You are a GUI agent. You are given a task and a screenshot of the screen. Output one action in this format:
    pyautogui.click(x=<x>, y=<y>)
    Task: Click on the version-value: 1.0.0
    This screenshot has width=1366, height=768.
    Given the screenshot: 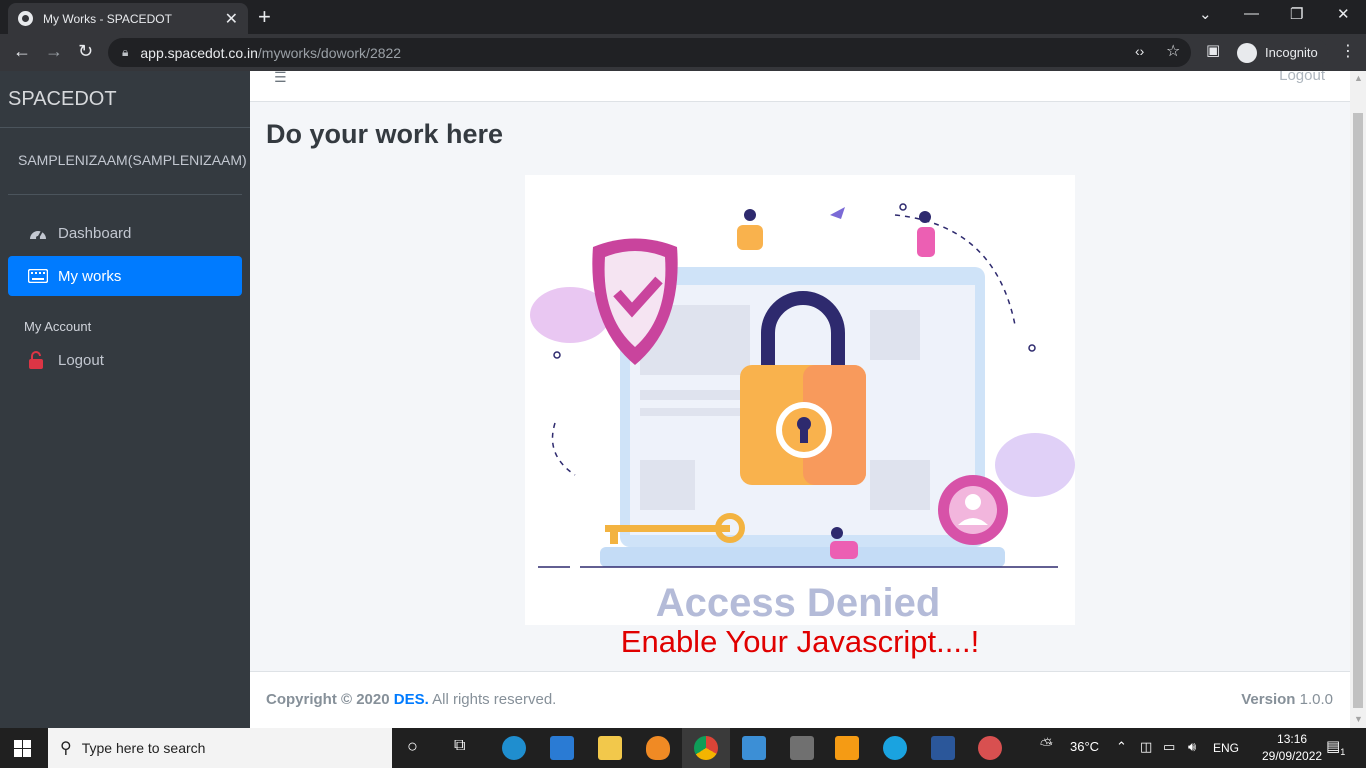 What is the action you would take?
    pyautogui.click(x=1316, y=699)
    